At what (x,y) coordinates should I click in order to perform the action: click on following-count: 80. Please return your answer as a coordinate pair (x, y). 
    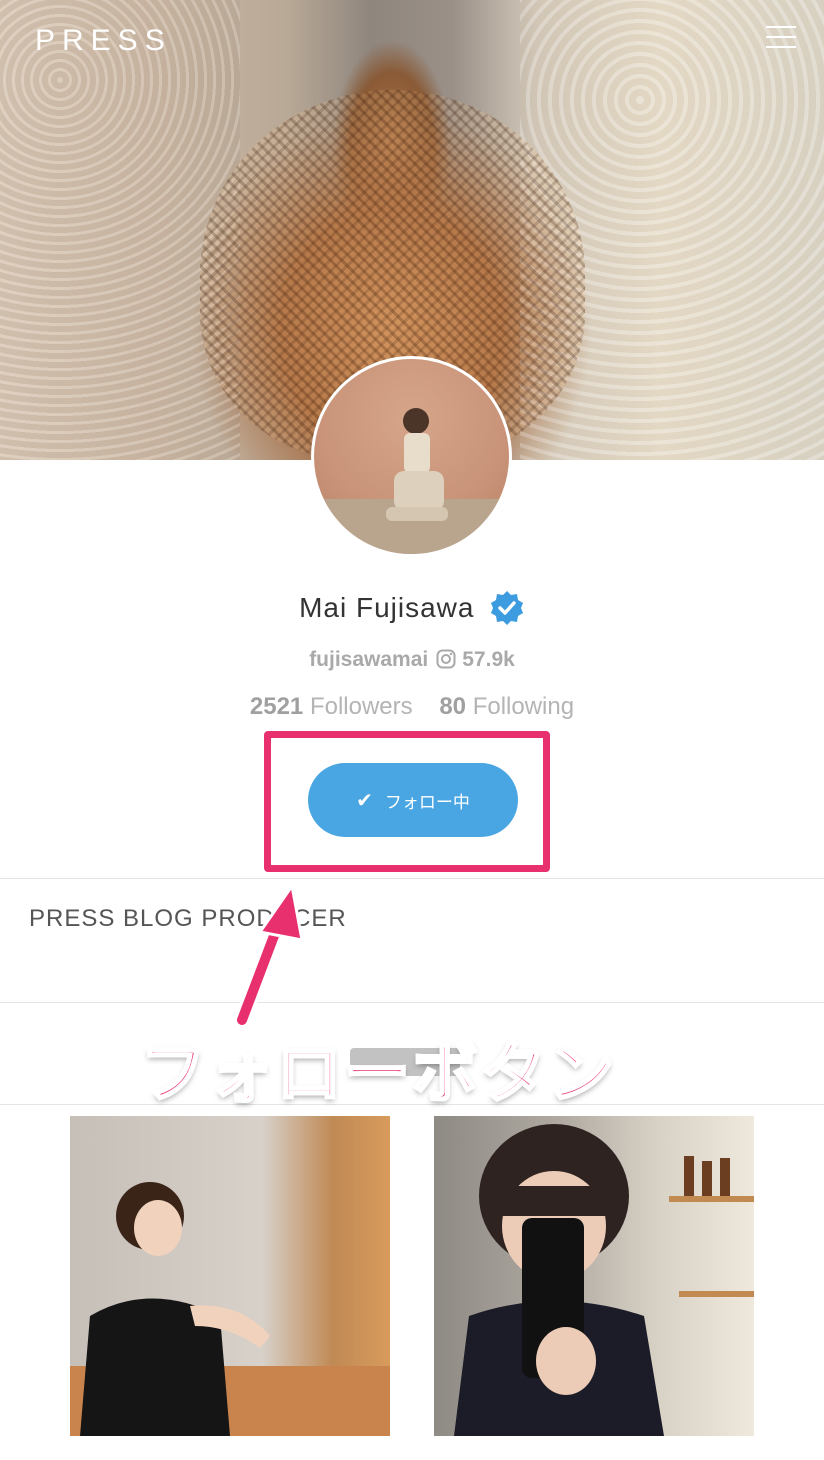
    Looking at the image, I should click on (453, 706).